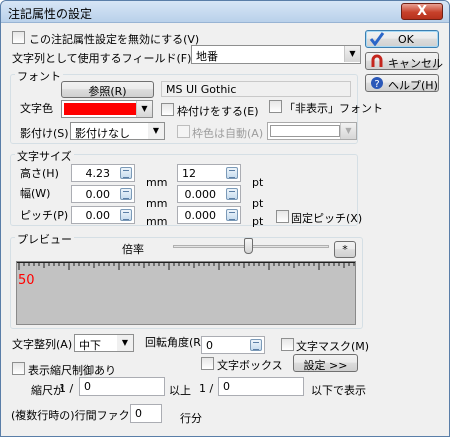 This screenshot has width=450, height=437. I want to click on align-label: 文字整列(A), so click(42, 344).